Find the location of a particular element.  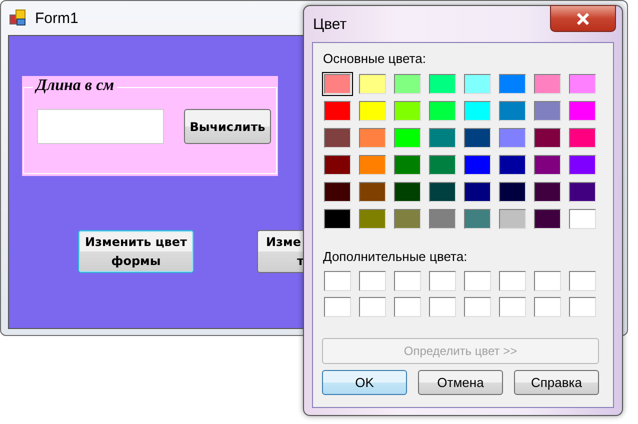

dialog-title: Цвет is located at coordinates (330, 24).